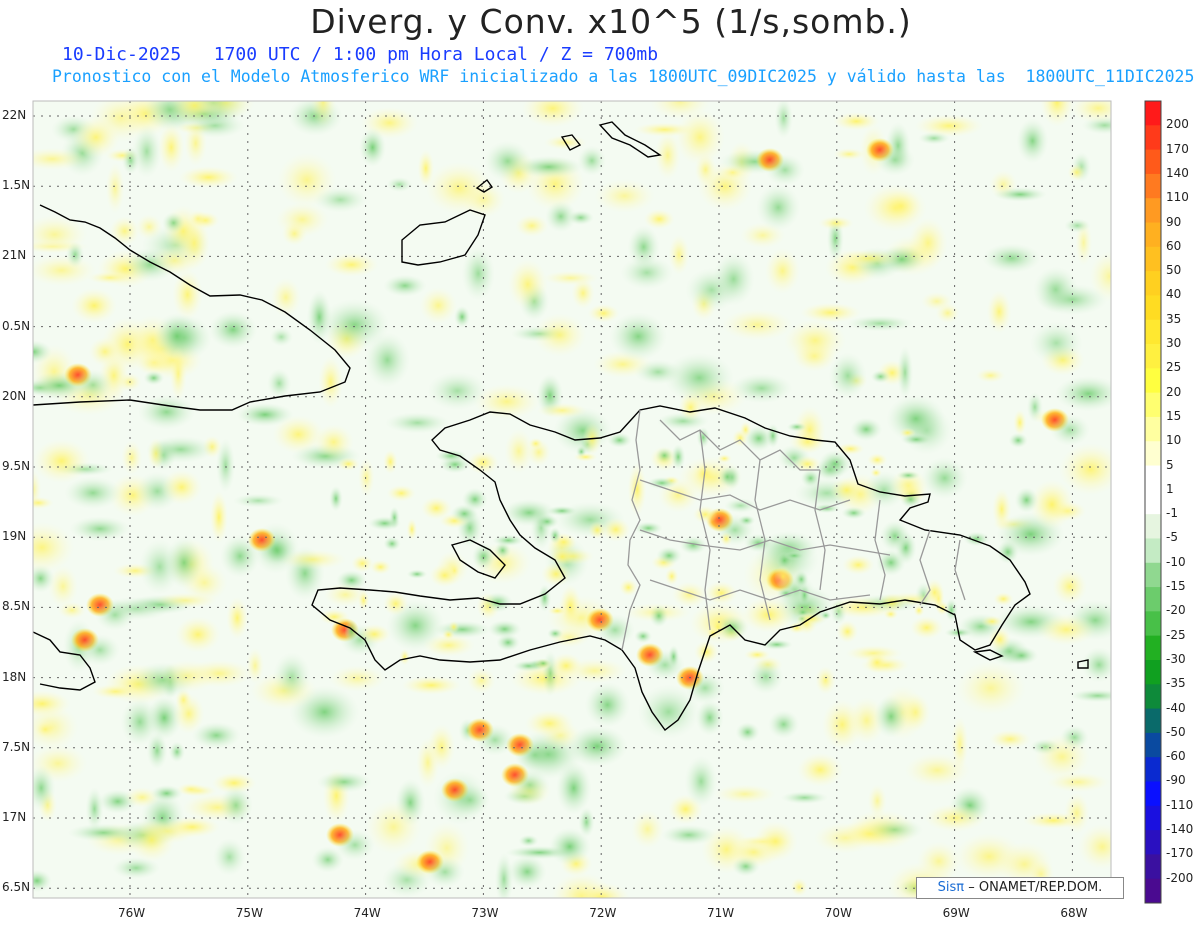  I want to click on colorbar-label: -50, so click(1176, 731).